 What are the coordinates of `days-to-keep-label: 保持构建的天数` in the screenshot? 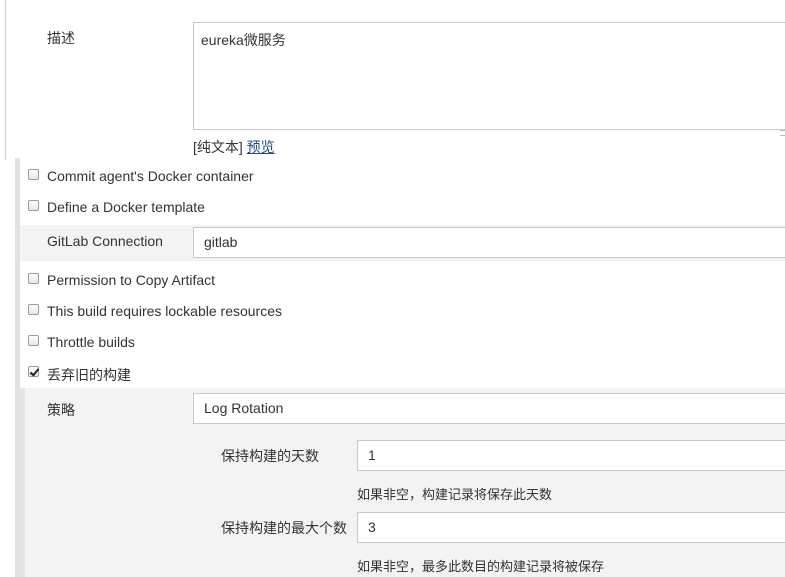 It's located at (270, 456).